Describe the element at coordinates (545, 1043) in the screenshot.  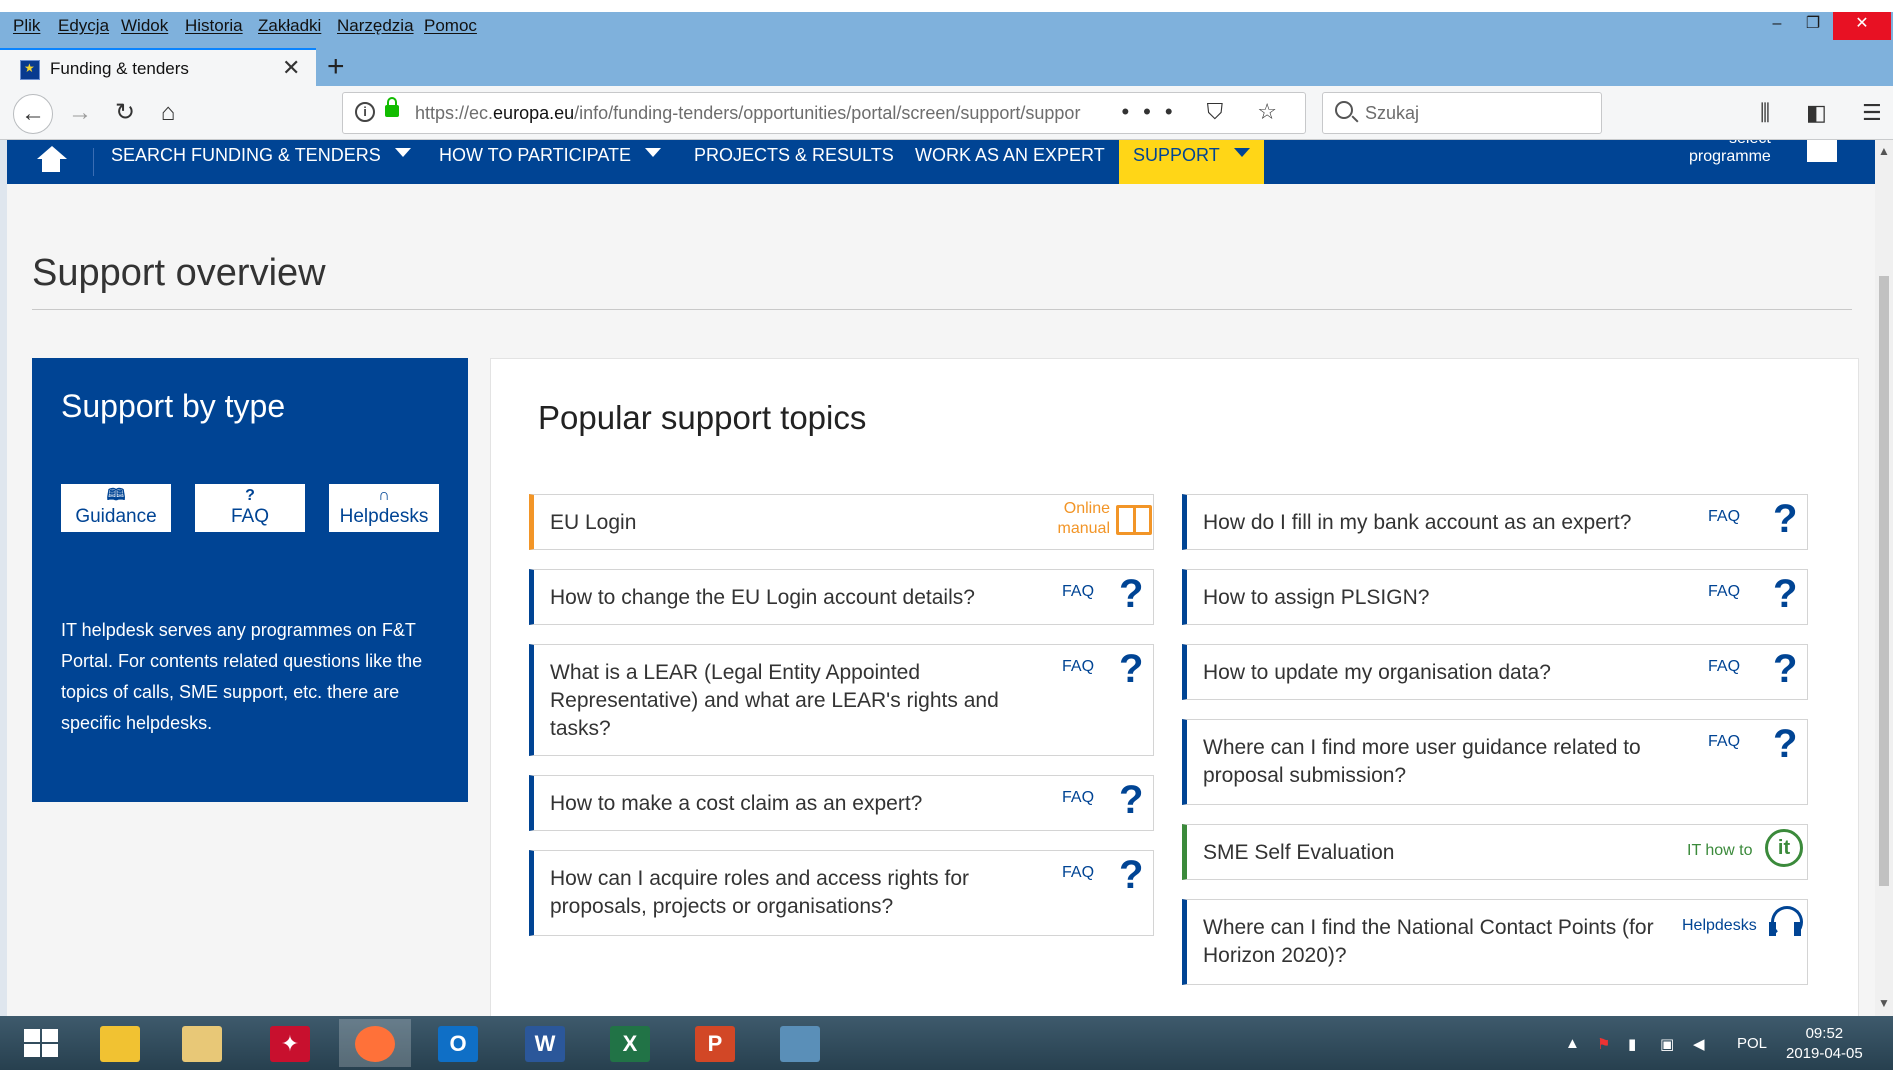
I see `taskbar-word: W` at that location.